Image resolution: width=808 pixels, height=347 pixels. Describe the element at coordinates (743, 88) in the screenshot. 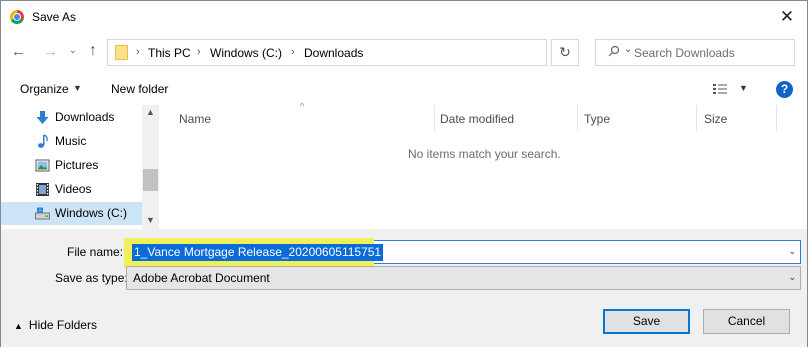

I see `view-caret-icon: ▼` at that location.